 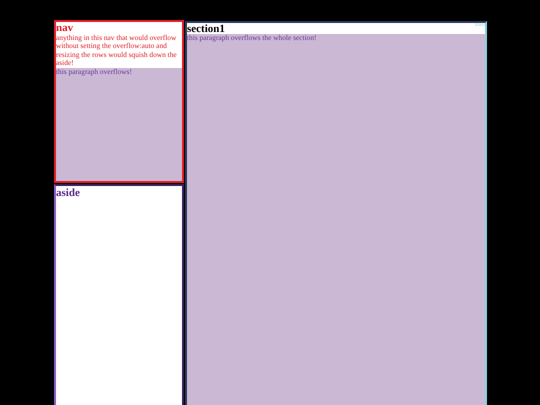 What do you see at coordinates (206, 29) in the screenshot?
I see `section-heading: section1` at bounding box center [206, 29].